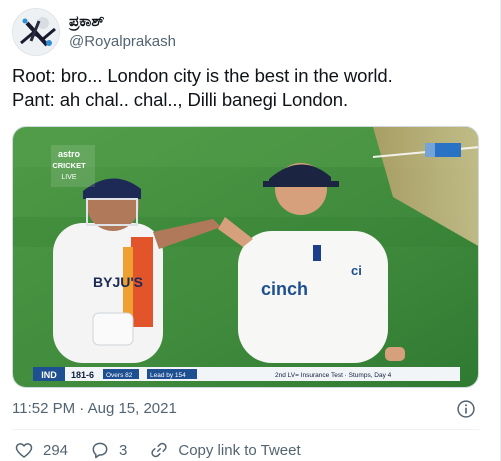 This screenshot has width=501, height=461. Describe the element at coordinates (118, 282) in the screenshot. I see `left-jersey-sponsor: BYJU'S` at that location.